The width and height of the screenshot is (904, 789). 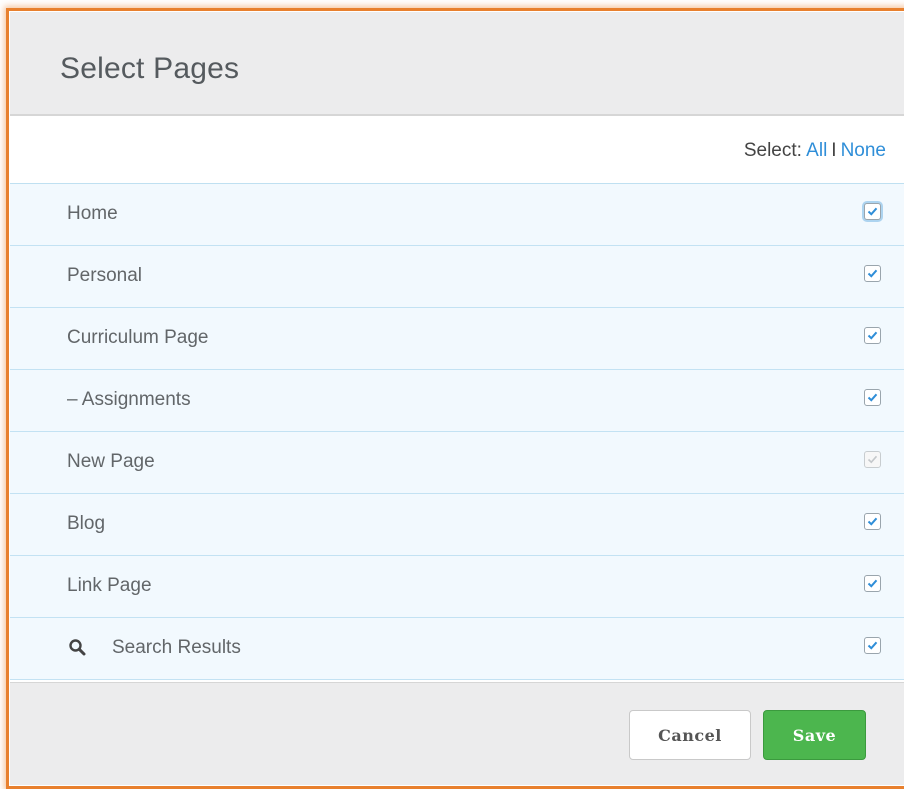 I want to click on page-checkbox-disabled, so click(x=872, y=459).